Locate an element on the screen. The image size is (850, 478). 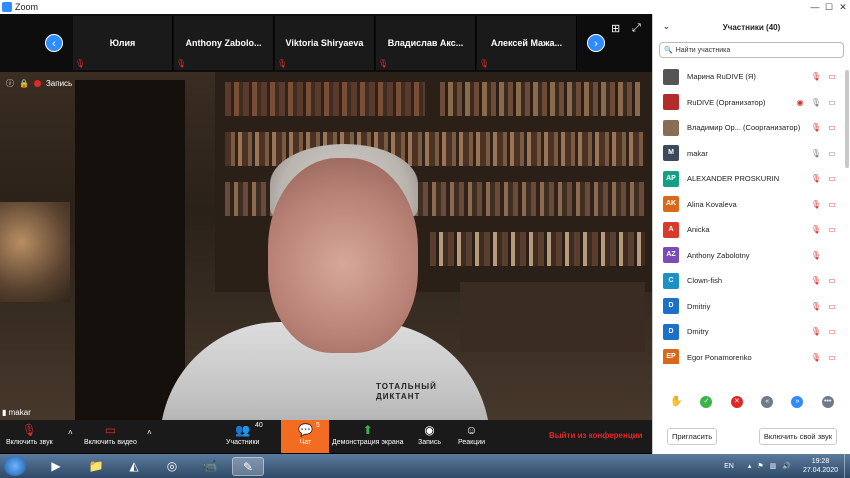
strip-prev-arrow-icon: ‹ is located at coordinates (54, 43).